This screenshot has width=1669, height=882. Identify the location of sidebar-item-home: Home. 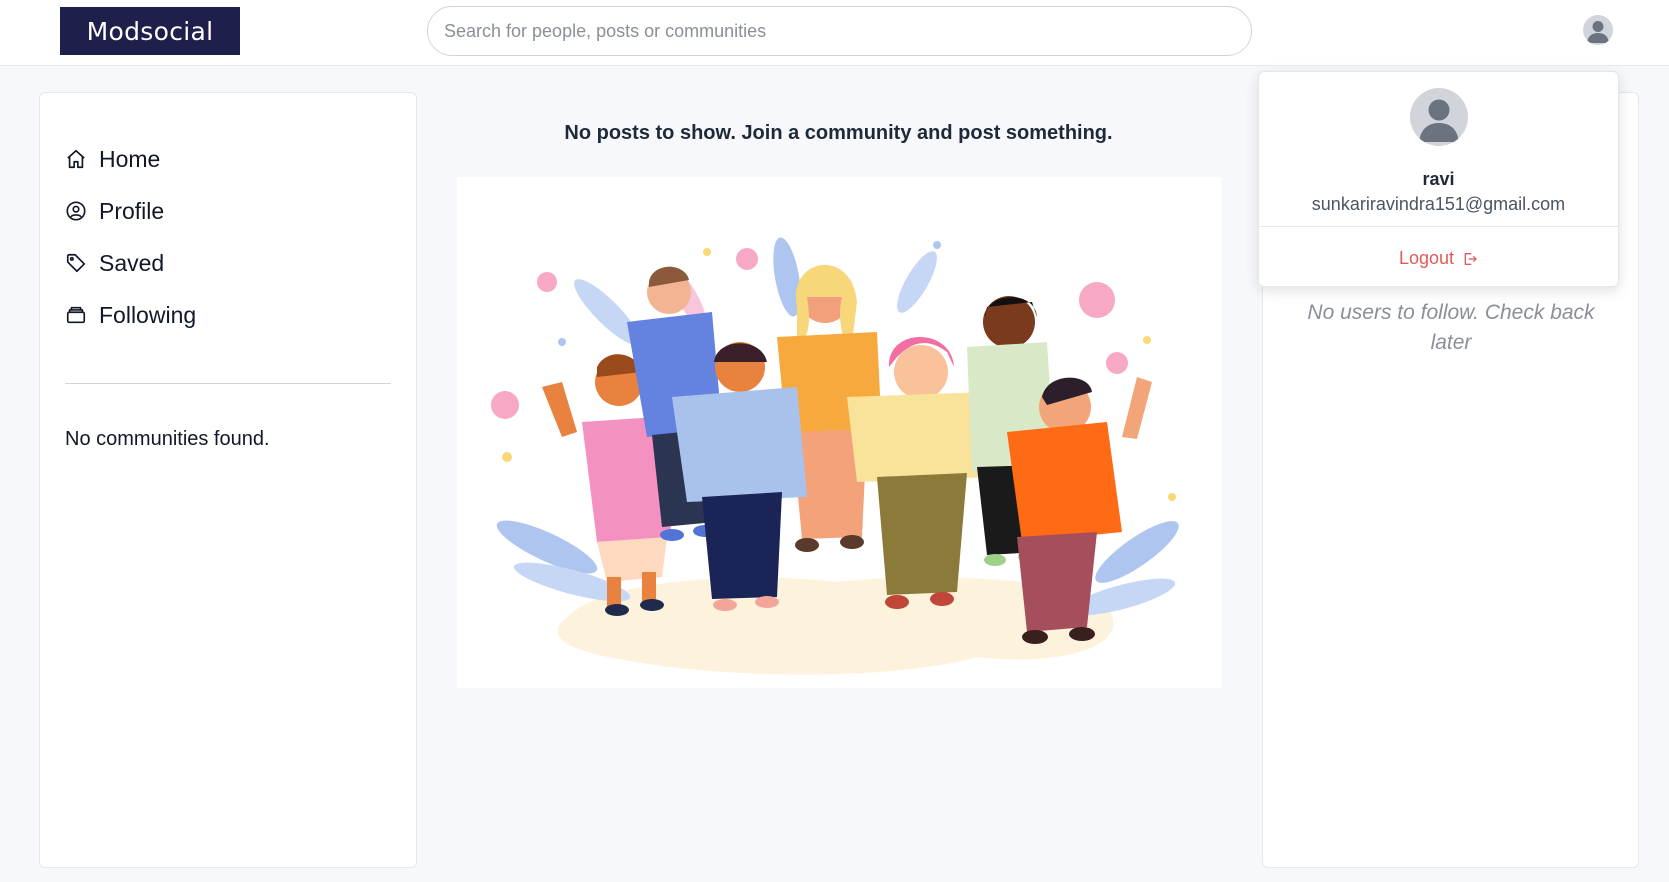
(112, 159).